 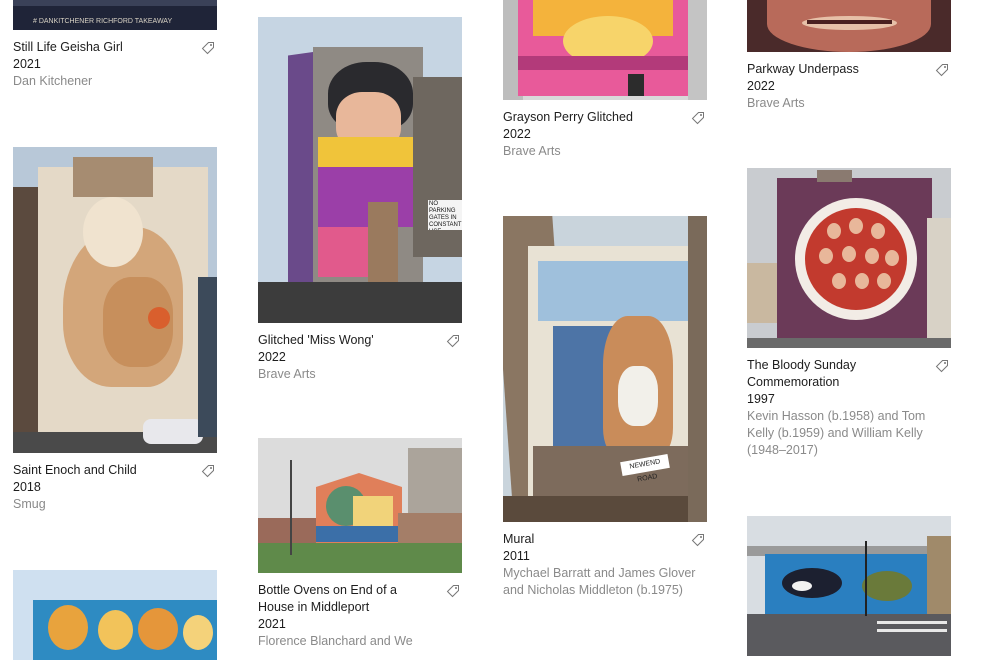 What do you see at coordinates (115, 81) in the screenshot?
I see `artwork-artist: Dan Kitchener` at bounding box center [115, 81].